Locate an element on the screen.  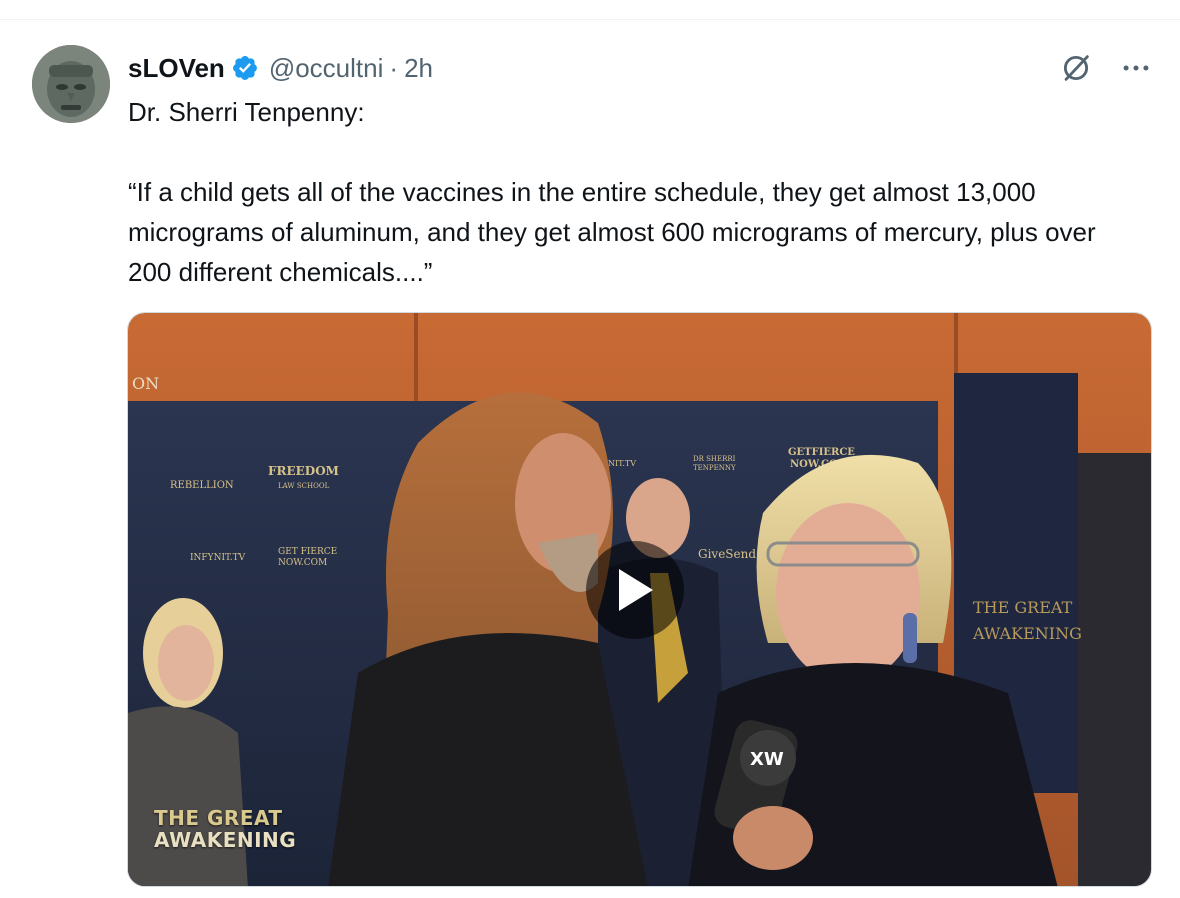
tweet-header: sLOVen @occultni · 2h is located at coordinates (280, 68).